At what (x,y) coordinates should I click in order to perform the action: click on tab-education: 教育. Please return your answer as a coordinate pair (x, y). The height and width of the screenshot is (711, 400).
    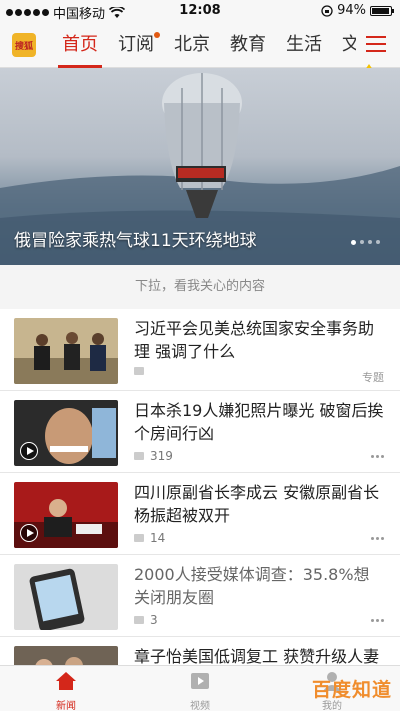
    Looking at the image, I should click on (248, 45).